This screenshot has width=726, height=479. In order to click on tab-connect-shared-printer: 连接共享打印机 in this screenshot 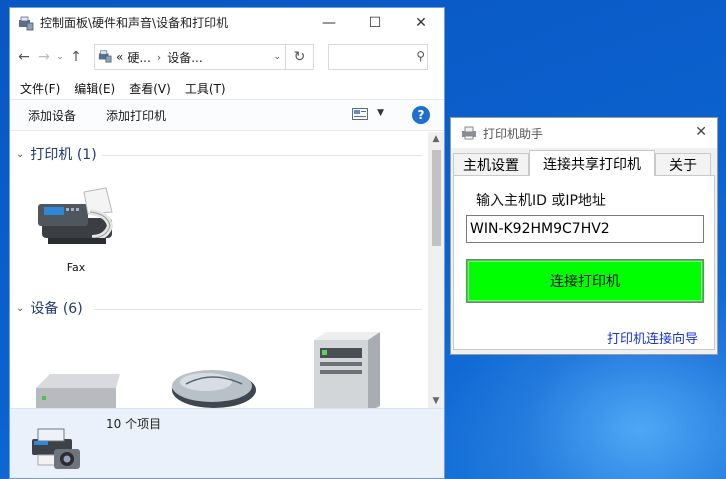, I will do `click(592, 163)`.